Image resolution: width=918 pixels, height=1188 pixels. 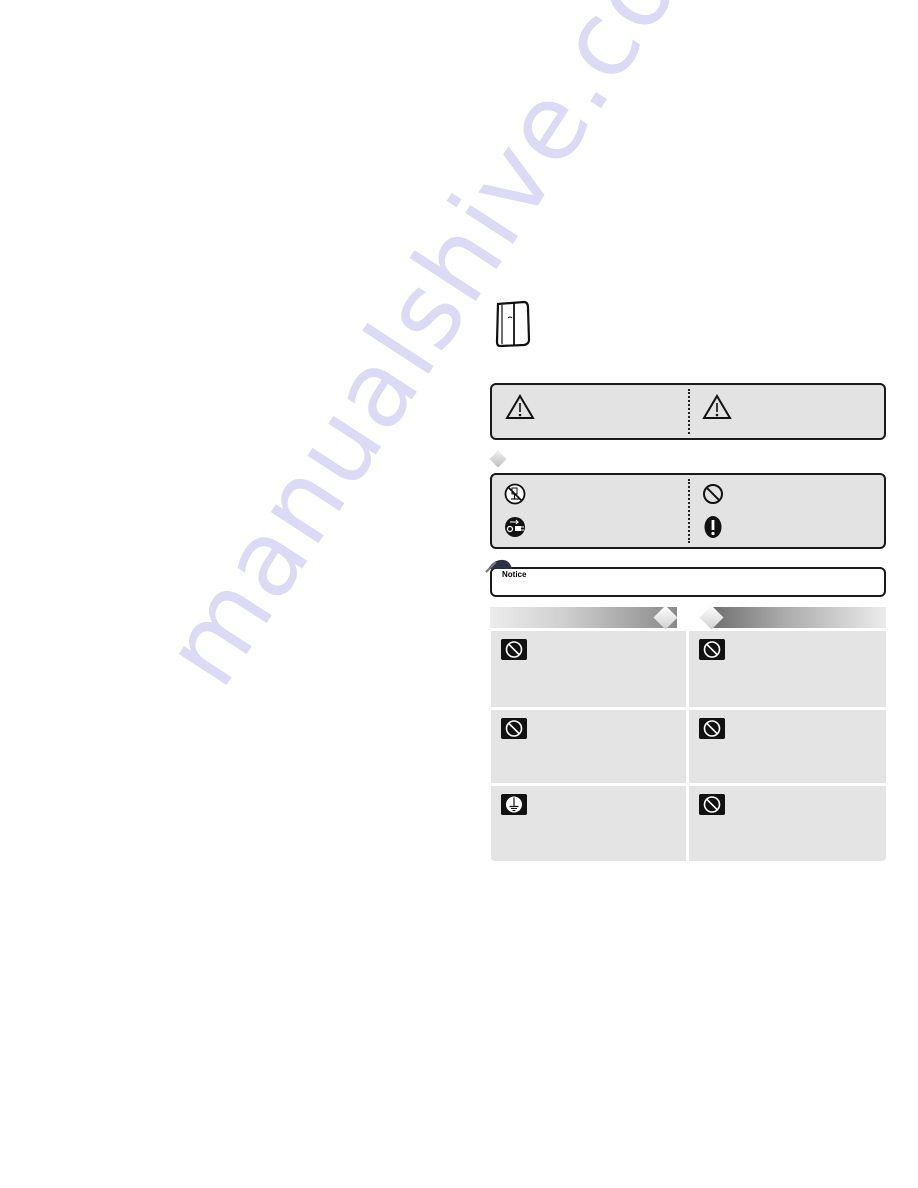 I want to click on notice-box, so click(x=688, y=582).